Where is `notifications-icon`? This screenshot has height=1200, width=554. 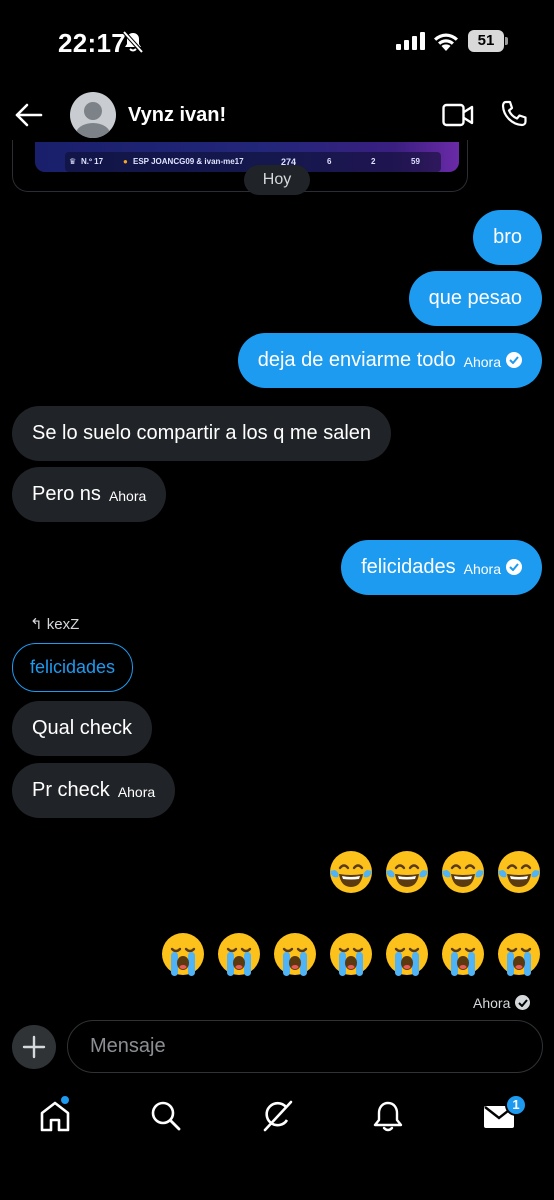
notifications-icon is located at coordinates (388, 1116).